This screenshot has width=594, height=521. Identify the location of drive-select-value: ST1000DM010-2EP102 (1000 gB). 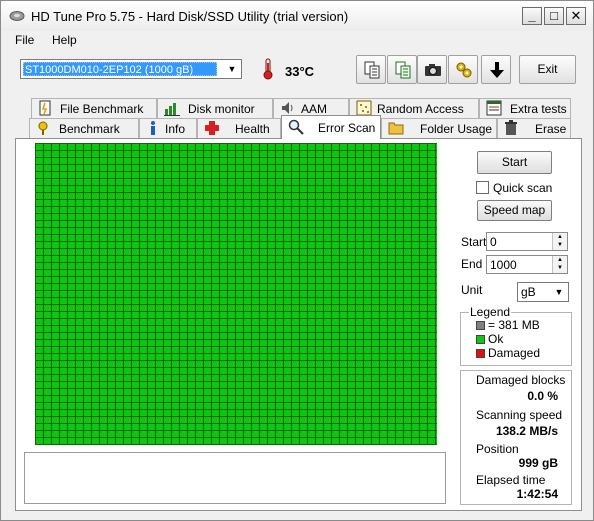
(120, 69).